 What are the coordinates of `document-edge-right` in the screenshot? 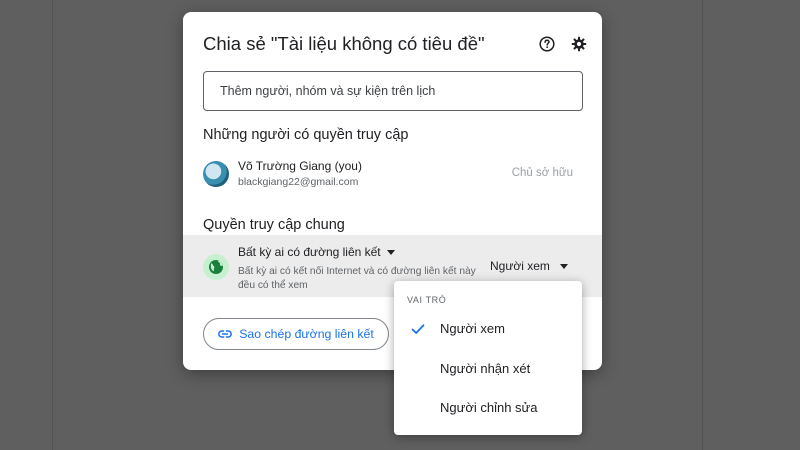 It's located at (702, 225).